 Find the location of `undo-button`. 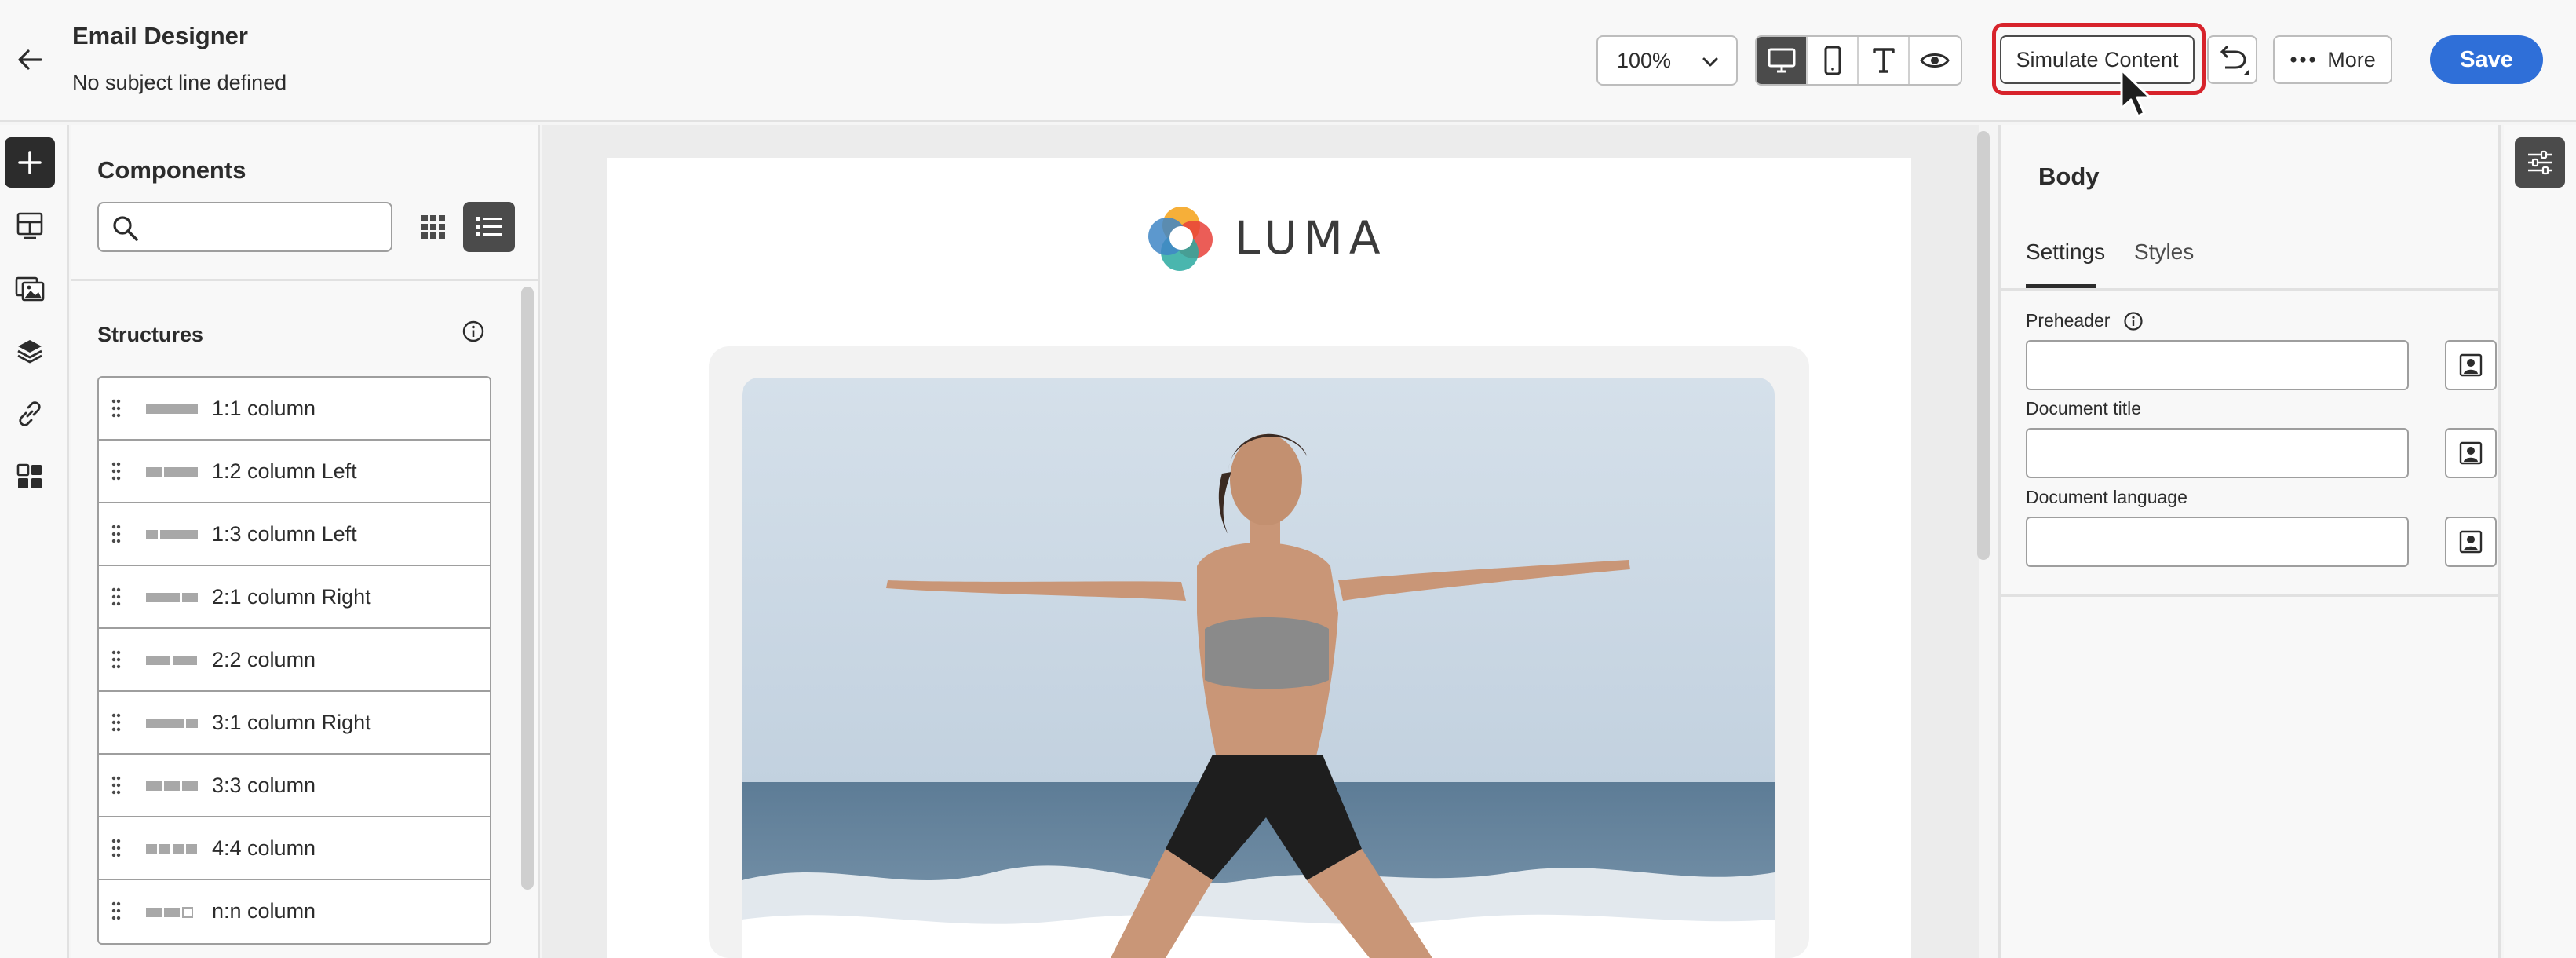

undo-button is located at coordinates (2232, 60).